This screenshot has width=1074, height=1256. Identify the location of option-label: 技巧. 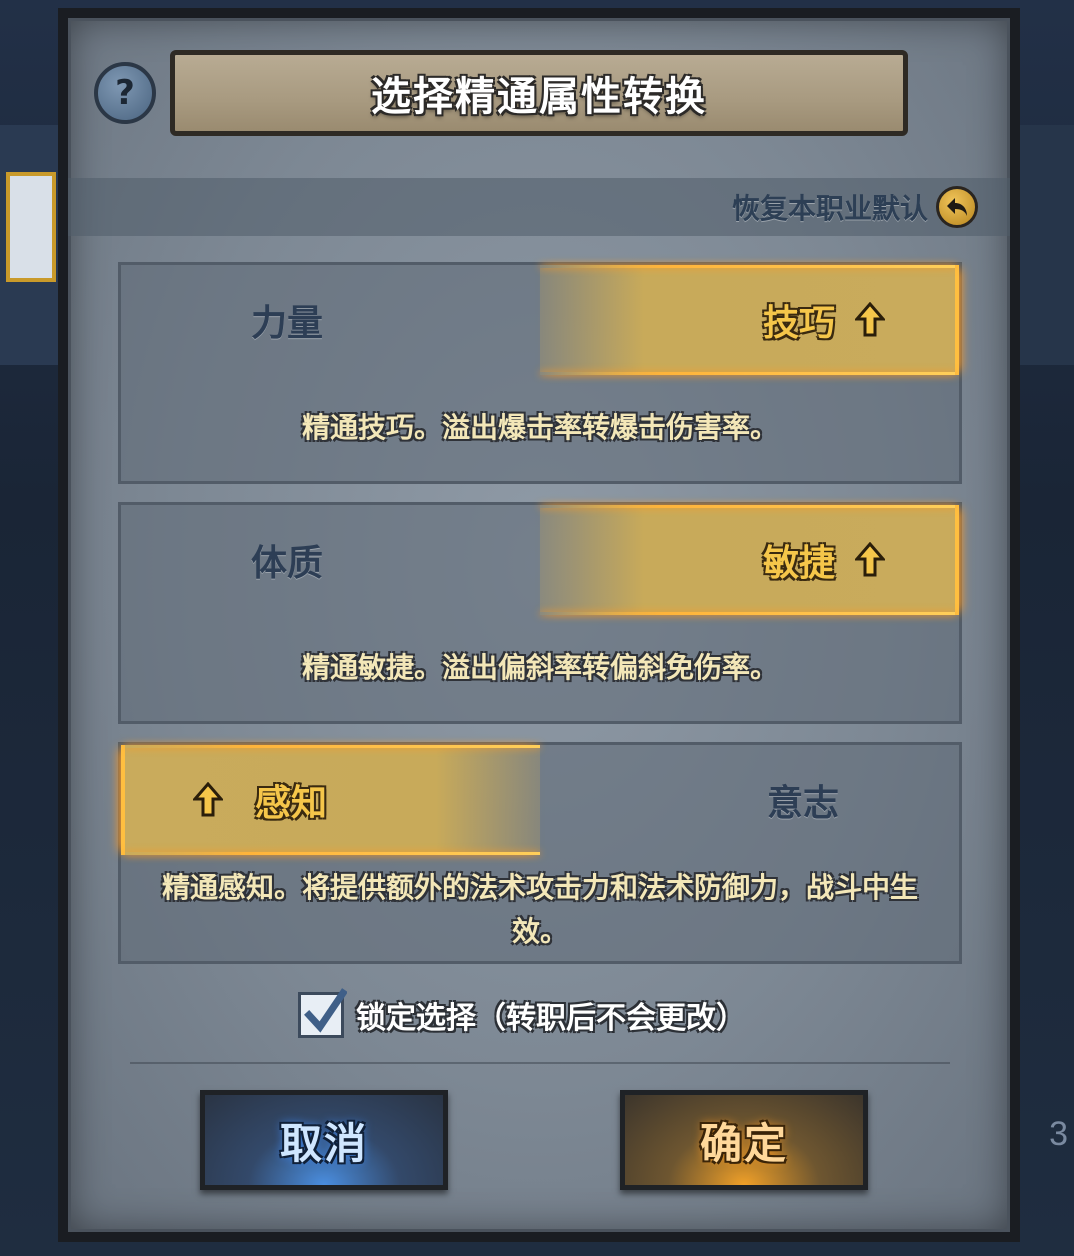
(798, 323).